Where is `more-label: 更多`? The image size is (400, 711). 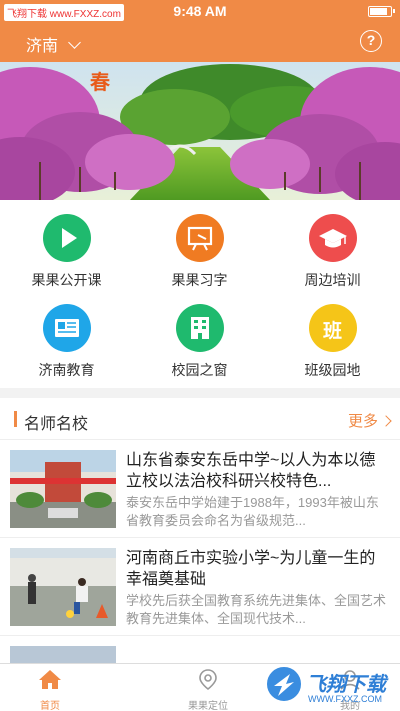 more-label: 更多 is located at coordinates (362, 421).